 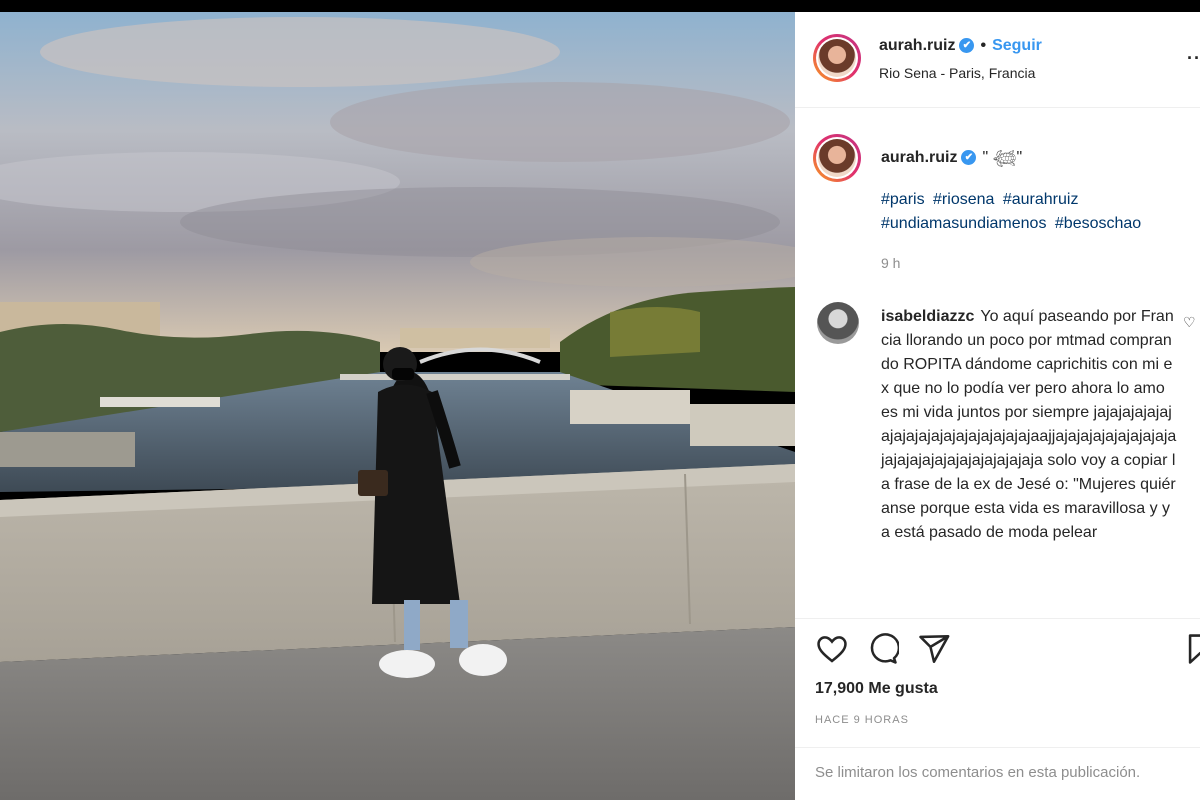 I want to click on hashtag-link: #besoschao, so click(x=1098, y=223).